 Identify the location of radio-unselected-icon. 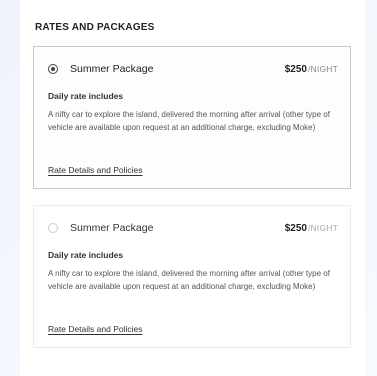
(53, 228).